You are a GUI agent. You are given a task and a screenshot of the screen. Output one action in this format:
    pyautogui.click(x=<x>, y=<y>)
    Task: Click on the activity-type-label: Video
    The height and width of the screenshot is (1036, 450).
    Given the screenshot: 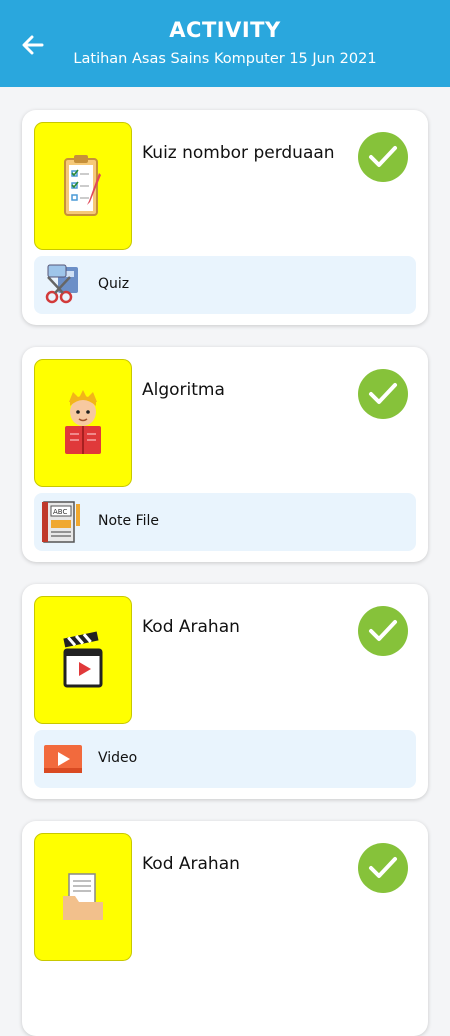 What is the action you would take?
    pyautogui.click(x=118, y=758)
    